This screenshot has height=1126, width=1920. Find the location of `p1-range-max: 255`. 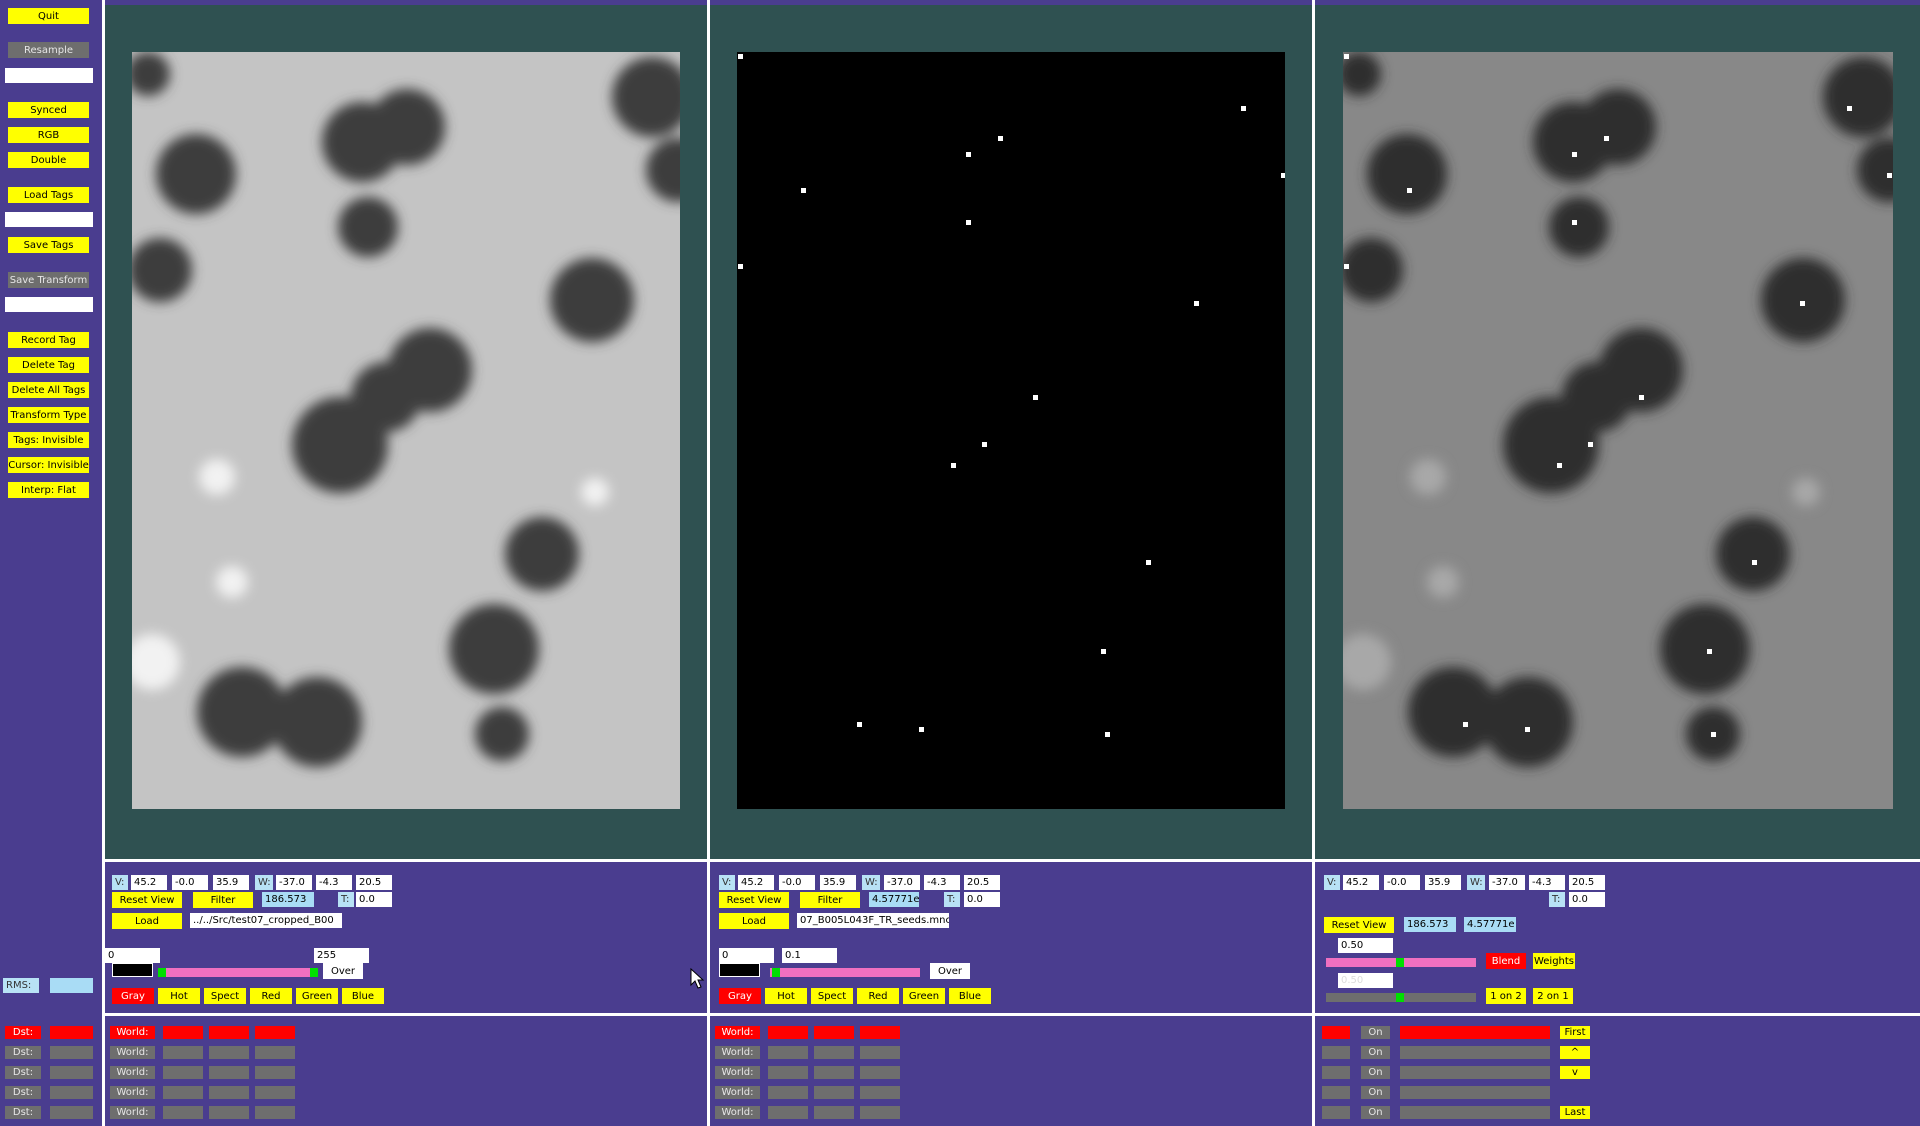

p1-range-max: 255 is located at coordinates (341, 955).